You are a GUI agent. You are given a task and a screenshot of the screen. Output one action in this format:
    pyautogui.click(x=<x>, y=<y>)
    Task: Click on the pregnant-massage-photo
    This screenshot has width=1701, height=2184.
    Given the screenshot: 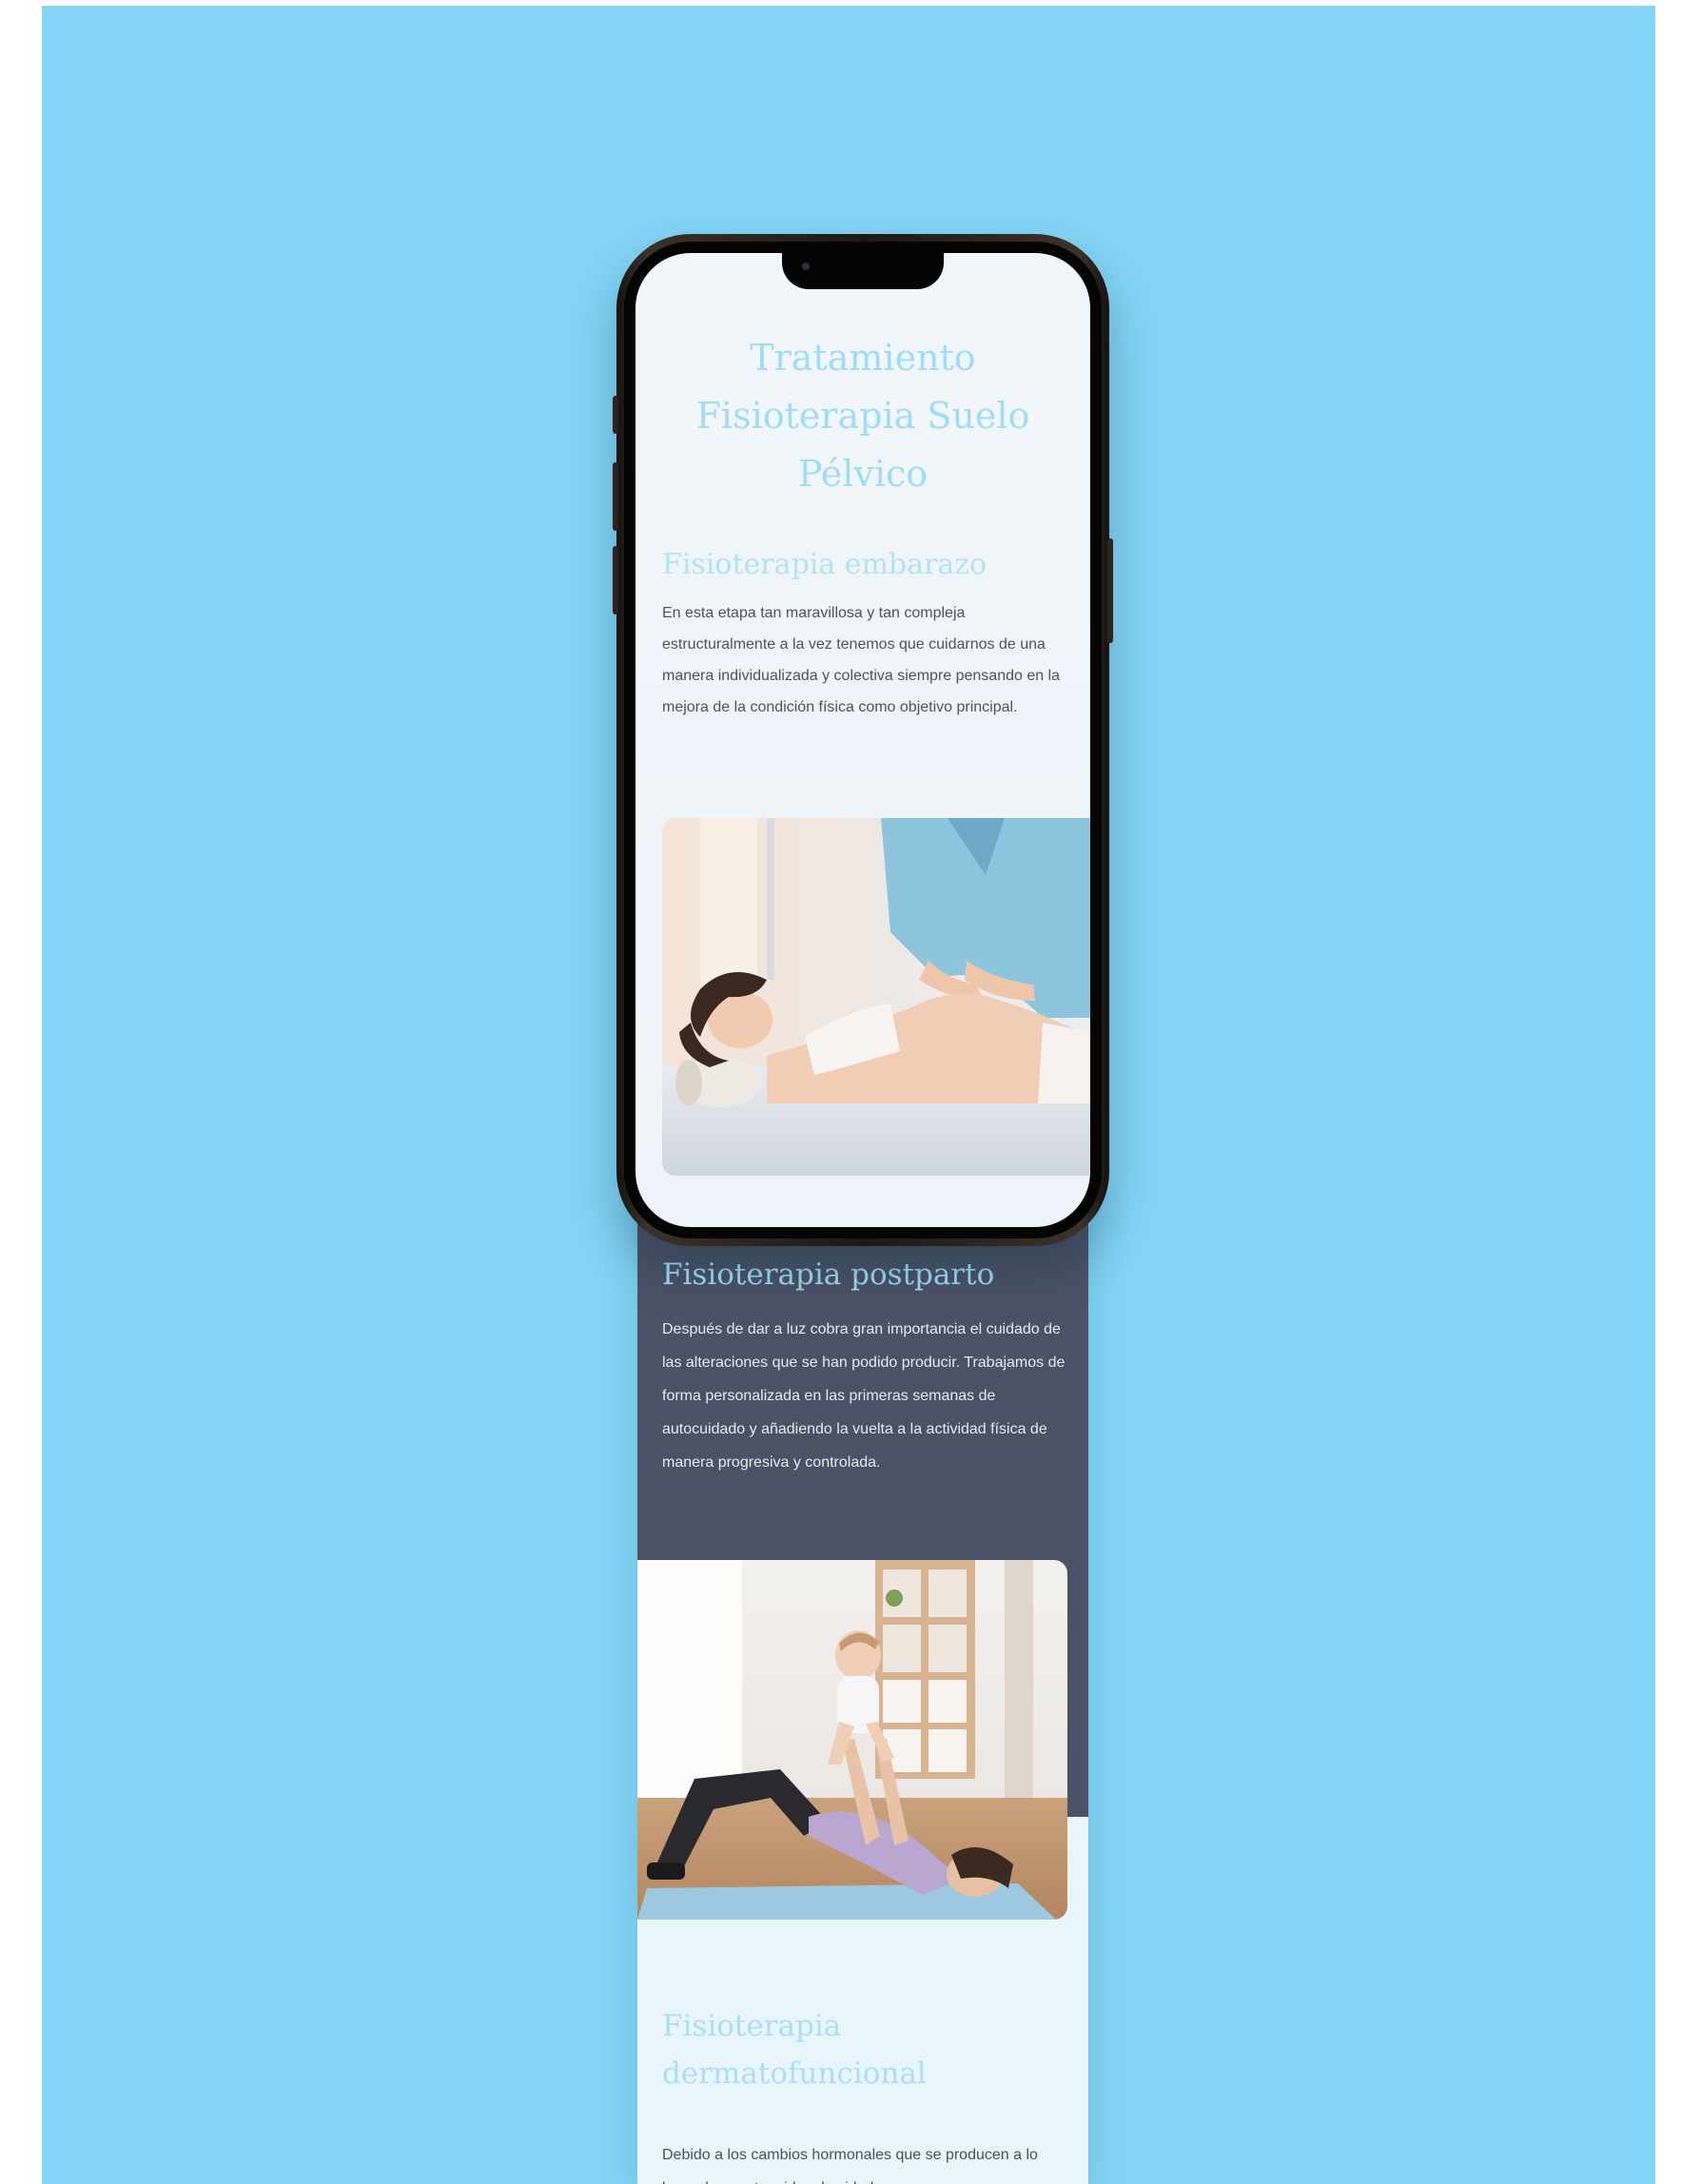 What is the action you would take?
    pyautogui.click(x=876, y=997)
    